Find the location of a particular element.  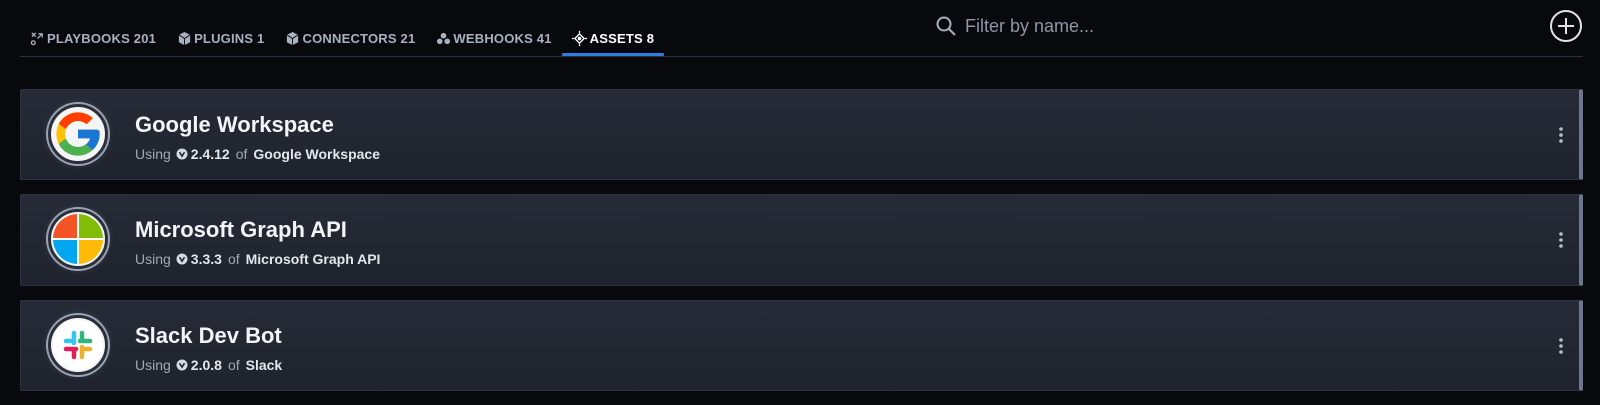

tab-playbooks: PLAYBOOKS 201 is located at coordinates (93, 38).